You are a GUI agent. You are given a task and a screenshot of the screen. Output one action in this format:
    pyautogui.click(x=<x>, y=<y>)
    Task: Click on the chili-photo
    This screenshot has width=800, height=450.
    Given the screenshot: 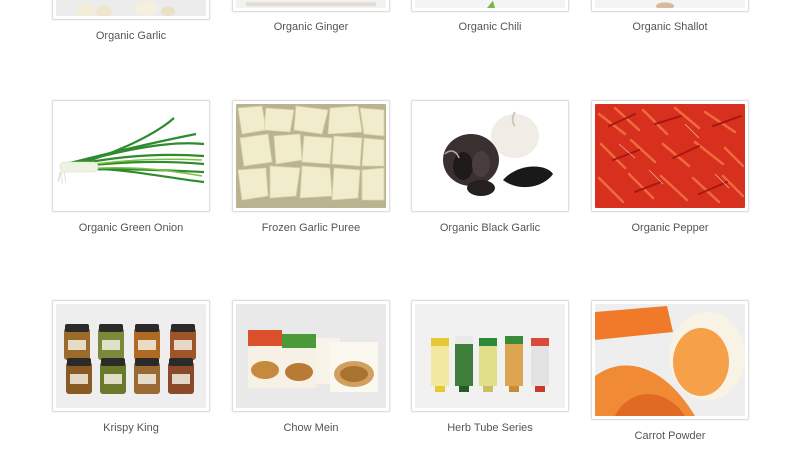 What is the action you would take?
    pyautogui.click(x=490, y=4)
    